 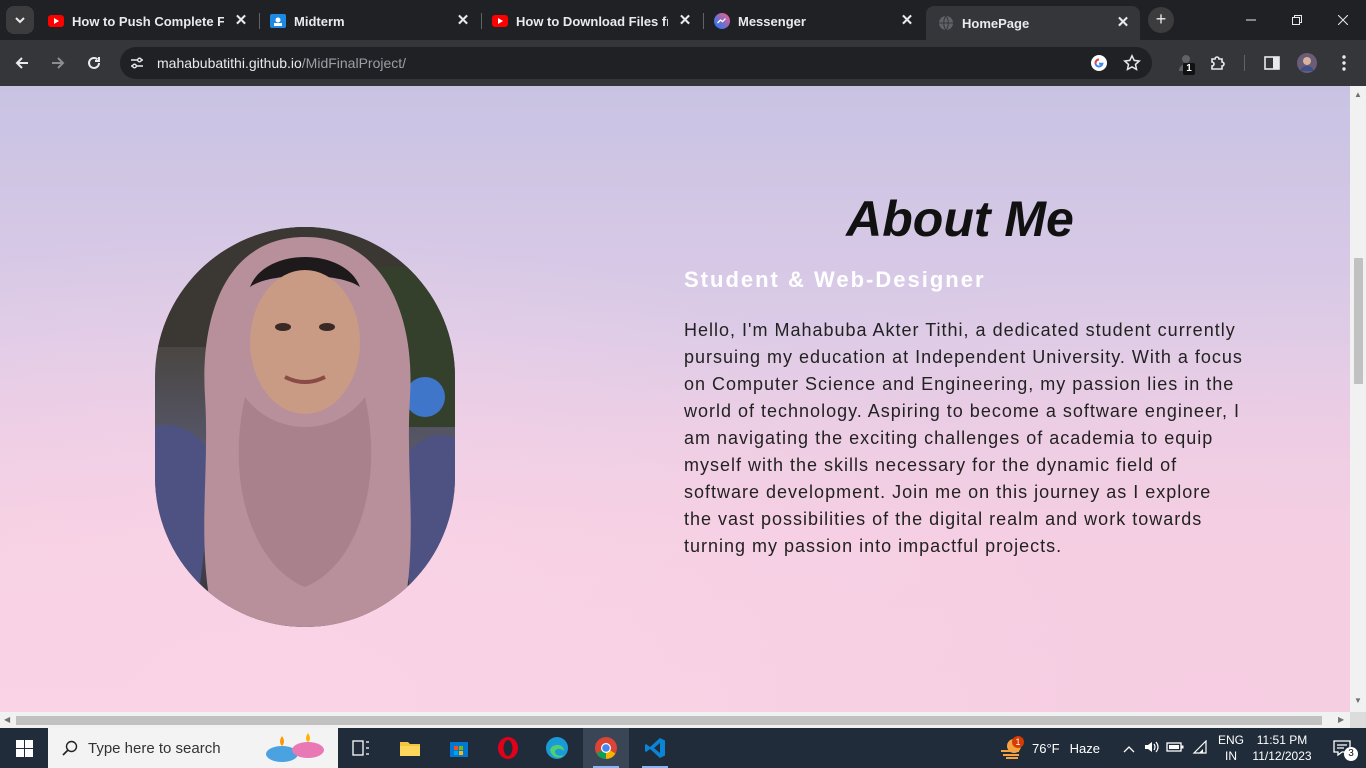 I want to click on vertical-scrollbar: ▲ ▼, so click(x=1358, y=399).